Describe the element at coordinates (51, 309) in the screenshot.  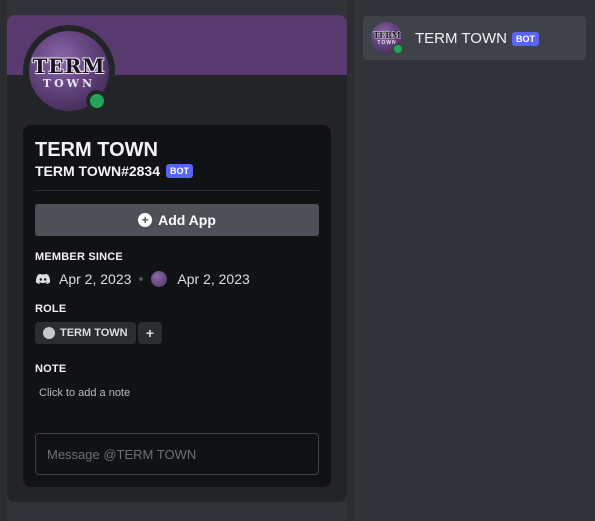
I see `role-title: ROLE` at that location.